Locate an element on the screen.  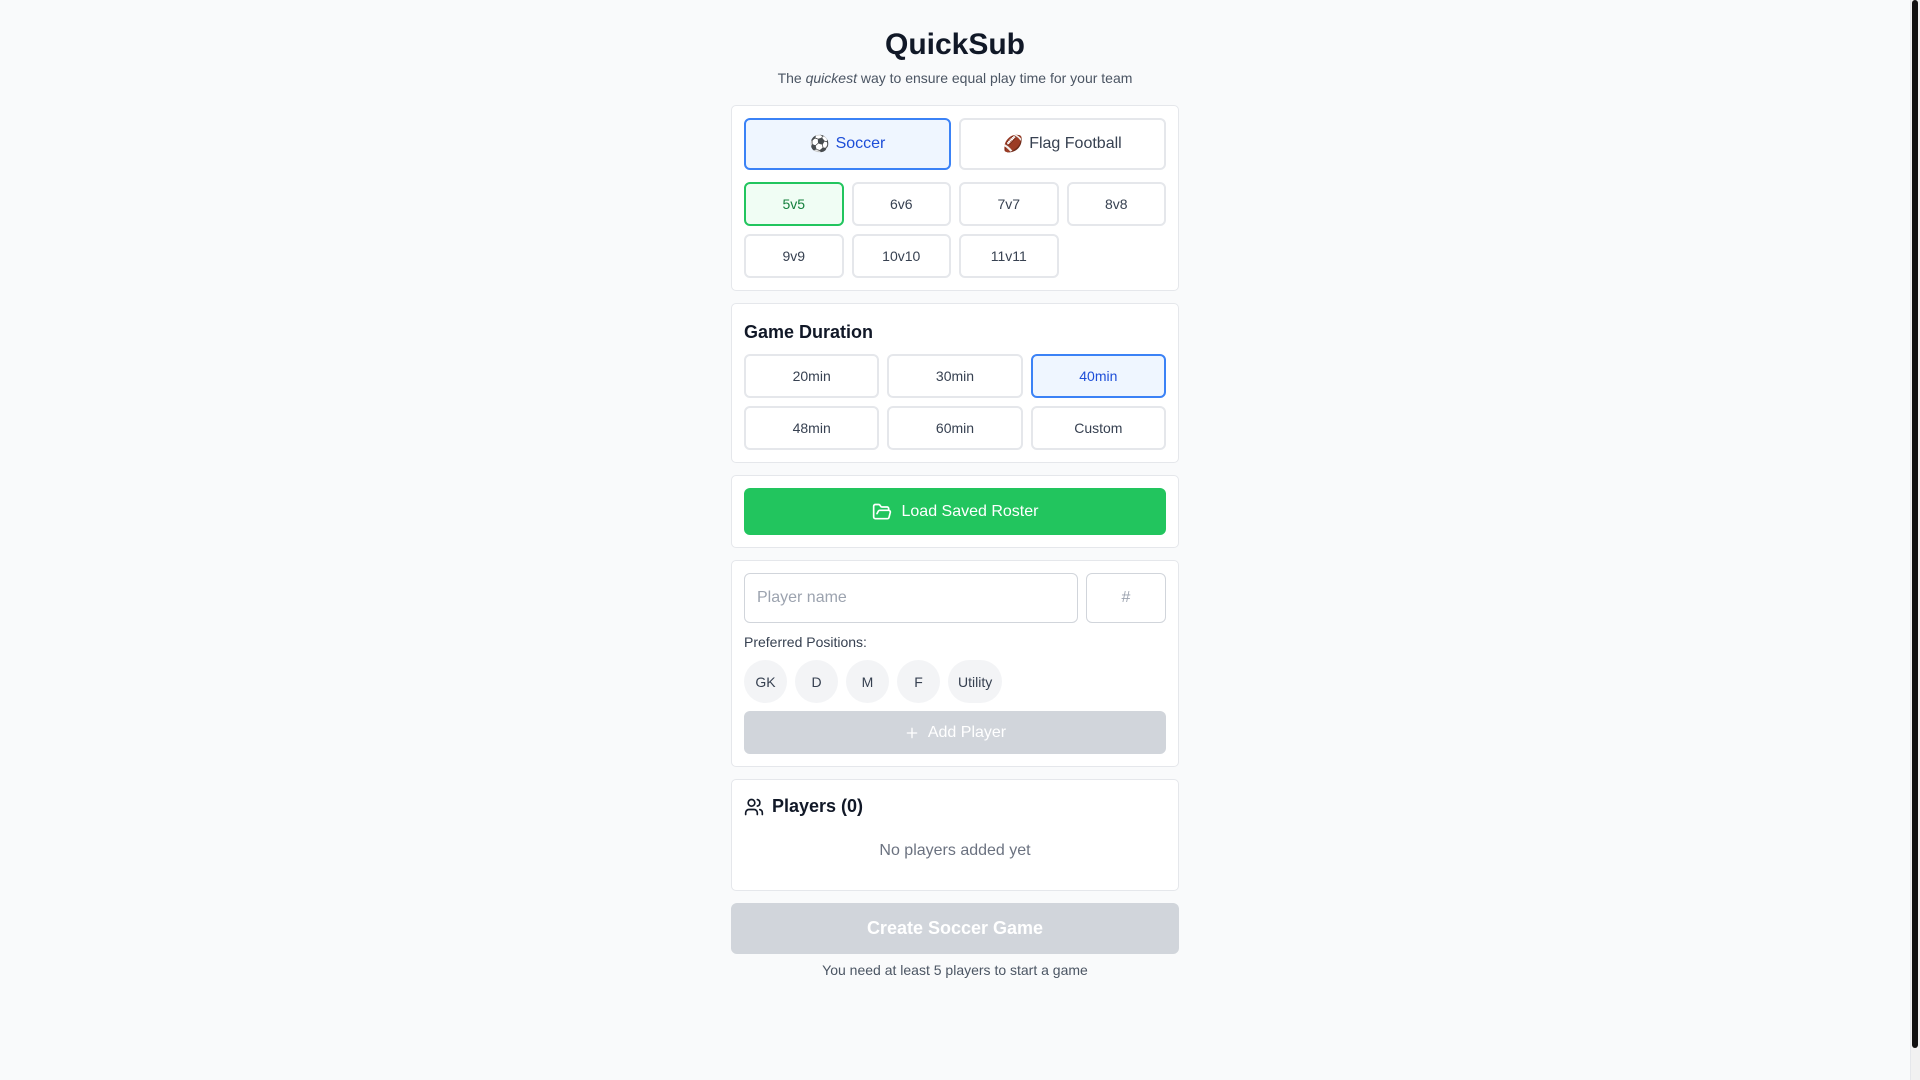
format-button-6v6: 6v6 is located at coordinates (901, 204).